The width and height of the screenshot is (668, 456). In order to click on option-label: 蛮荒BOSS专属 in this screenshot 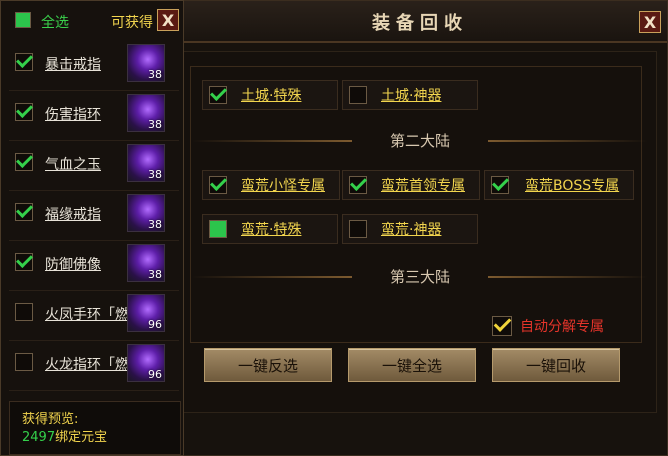, I will do `click(572, 186)`.